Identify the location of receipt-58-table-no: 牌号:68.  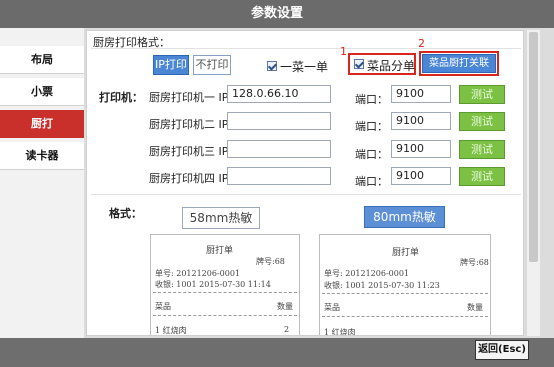
(270, 261).